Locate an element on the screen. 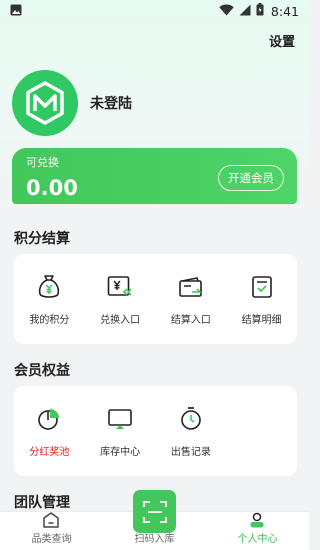 This screenshot has height=550, width=320. inventory-center-label: 库存中心 is located at coordinates (120, 452).